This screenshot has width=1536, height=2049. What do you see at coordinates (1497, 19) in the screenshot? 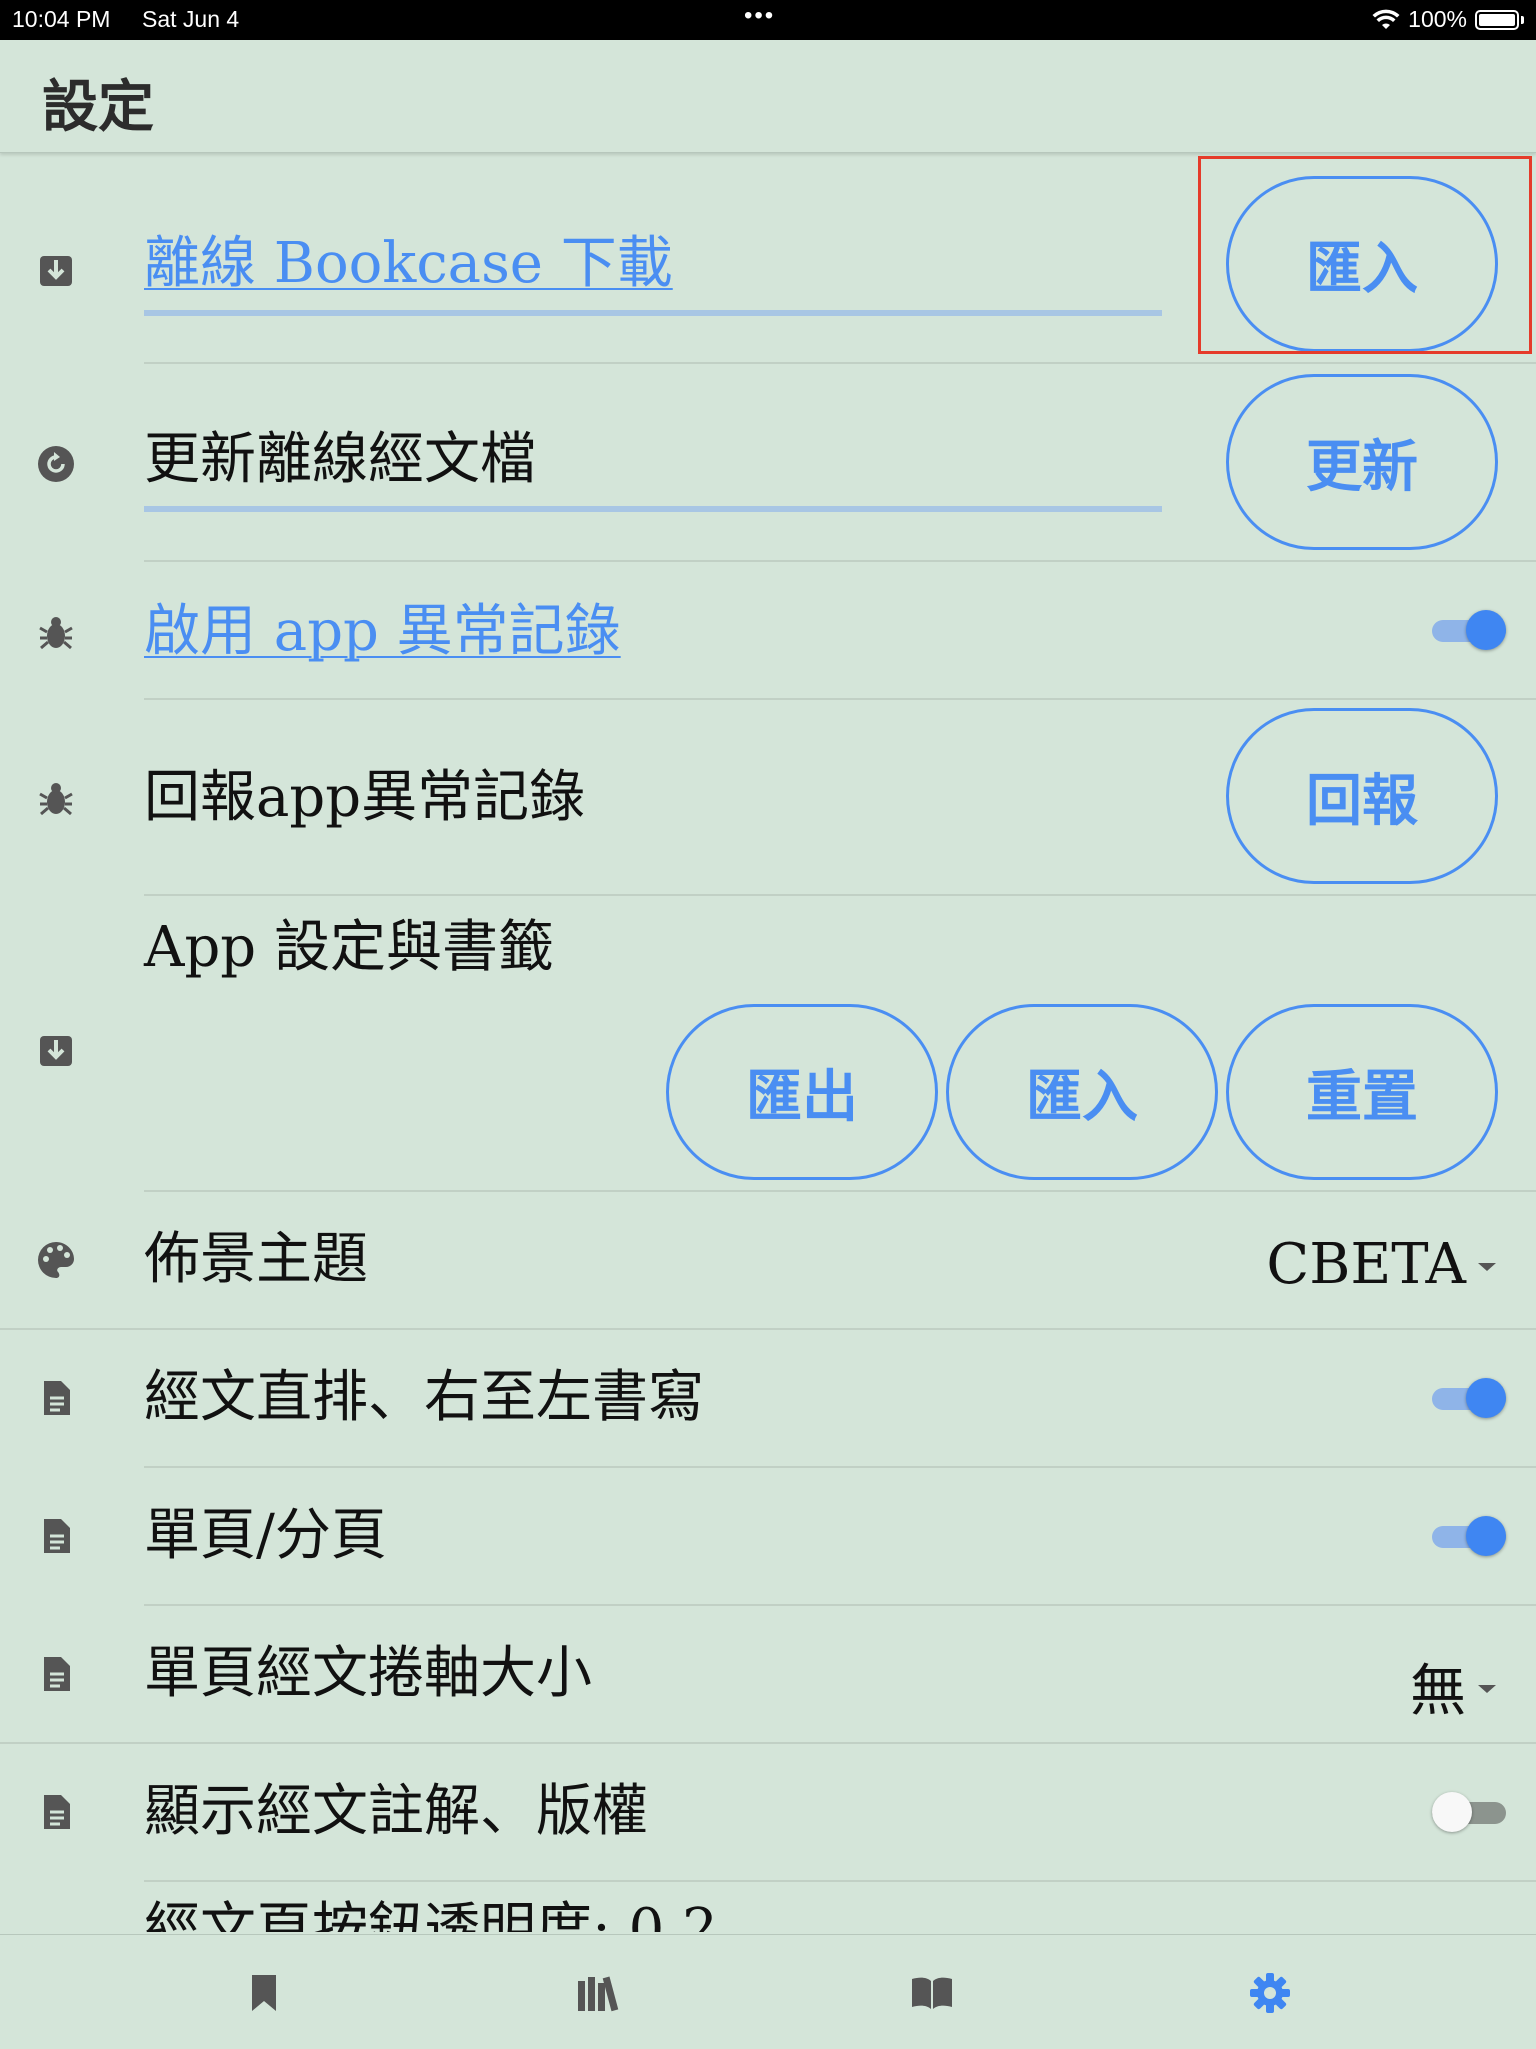
I see `battery-icon` at bounding box center [1497, 19].